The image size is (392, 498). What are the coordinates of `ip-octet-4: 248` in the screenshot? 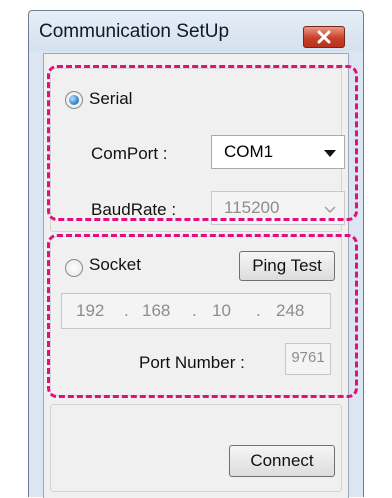 It's located at (290, 310).